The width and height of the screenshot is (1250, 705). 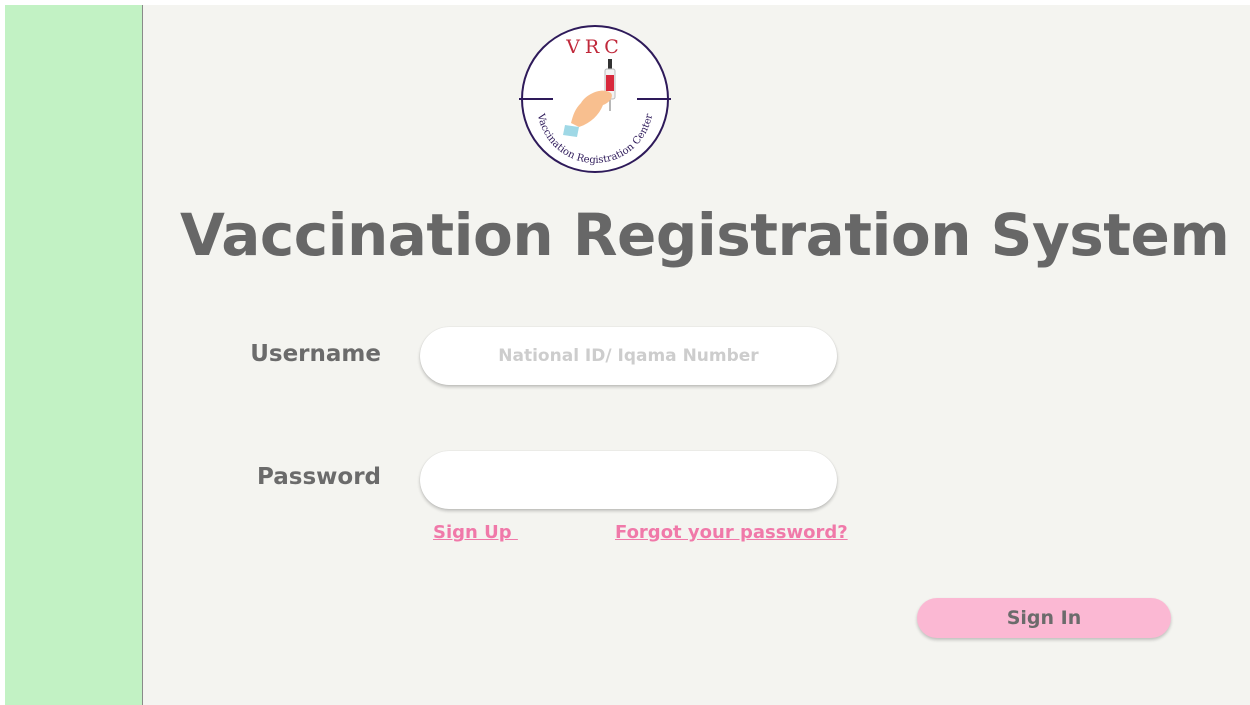 What do you see at coordinates (628, 480) in the screenshot?
I see `password-input` at bounding box center [628, 480].